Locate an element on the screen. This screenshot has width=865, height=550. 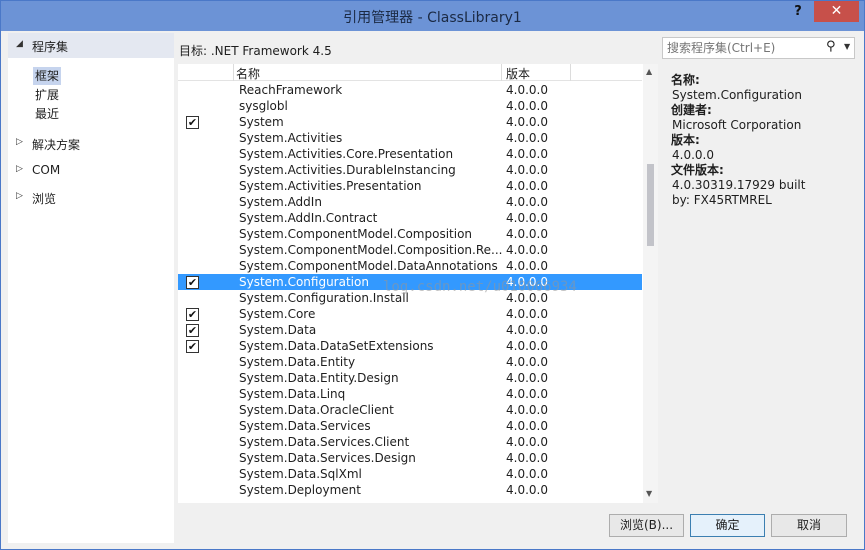
help-button: ? is located at coordinates (798, 14).